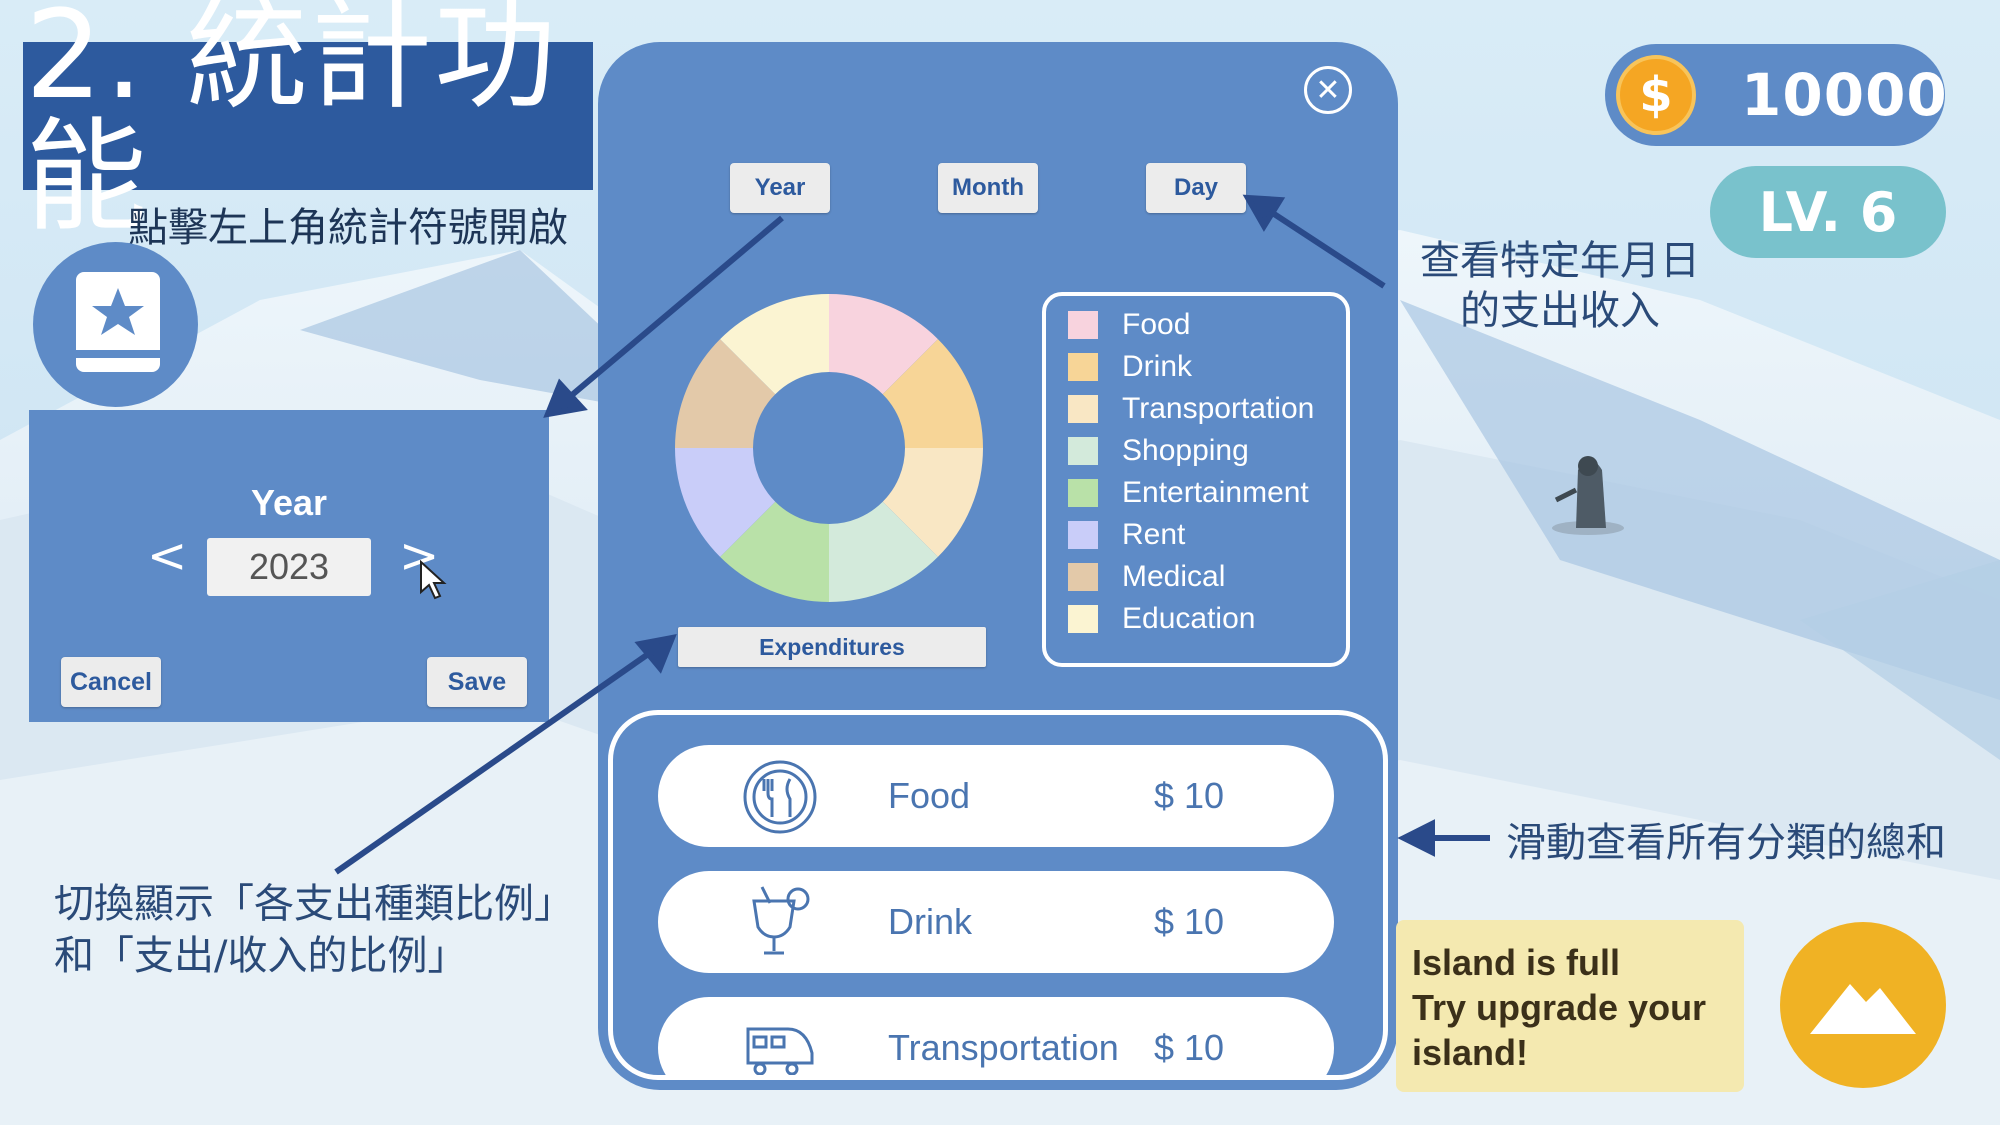 The image size is (2000, 1125). Describe the element at coordinates (996, 922) in the screenshot. I see `category-row-drink: Drink $ 10` at that location.